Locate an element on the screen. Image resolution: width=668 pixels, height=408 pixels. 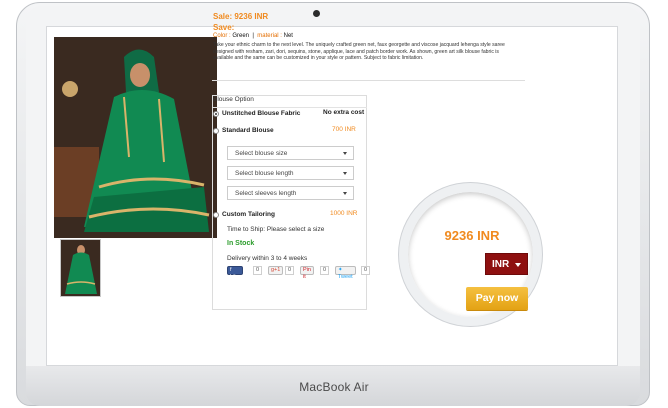
blouse-option-title: Blouse Option is located at coordinates (233, 99).